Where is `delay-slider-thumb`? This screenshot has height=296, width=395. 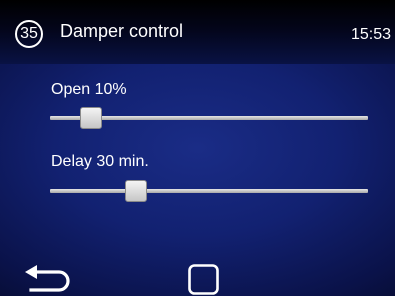 delay-slider-thumb is located at coordinates (135, 191).